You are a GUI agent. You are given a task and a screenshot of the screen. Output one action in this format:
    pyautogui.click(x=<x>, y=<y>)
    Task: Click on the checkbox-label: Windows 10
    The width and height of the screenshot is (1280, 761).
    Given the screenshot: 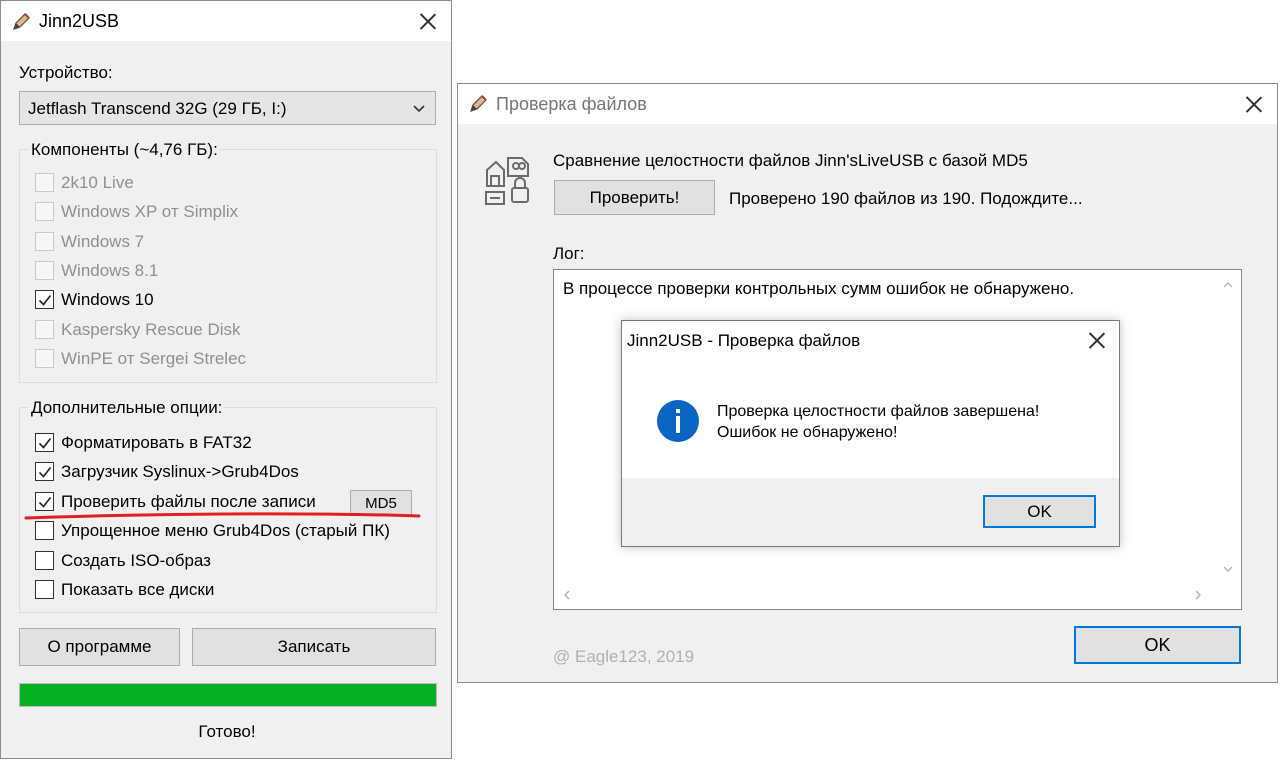 What is the action you would take?
    pyautogui.click(x=107, y=300)
    